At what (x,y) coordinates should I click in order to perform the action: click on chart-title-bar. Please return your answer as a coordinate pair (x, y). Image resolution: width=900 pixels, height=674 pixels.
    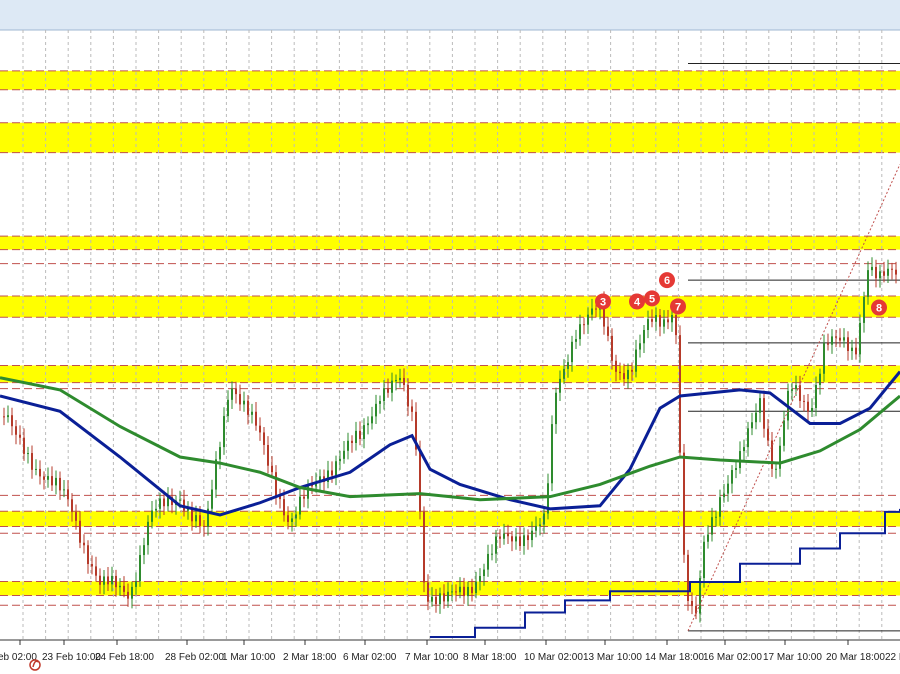
    Looking at the image, I should click on (450, 15).